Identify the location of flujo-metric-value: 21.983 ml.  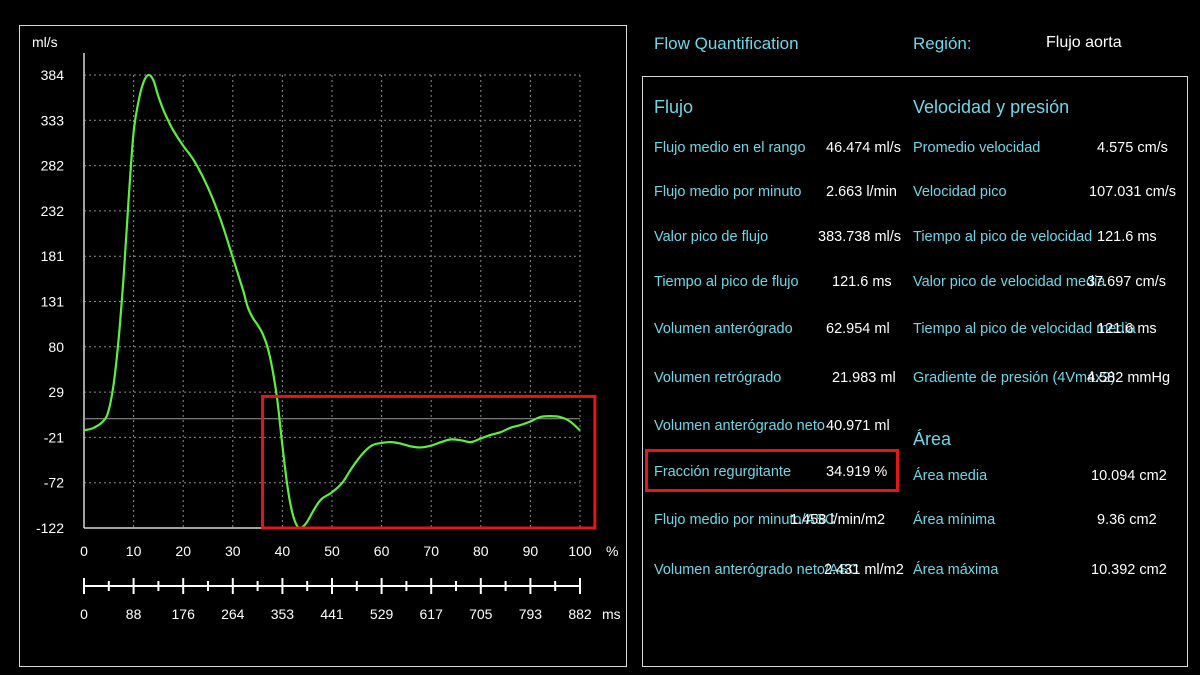
(864, 378).